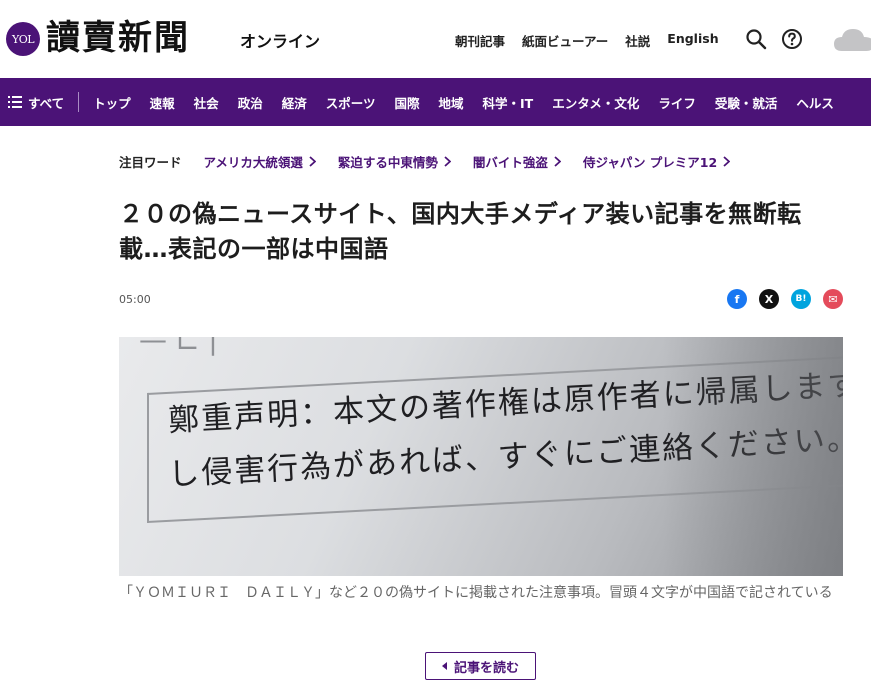  I want to click on link-paper-viewer: 紙面ビューアー, so click(565, 40).